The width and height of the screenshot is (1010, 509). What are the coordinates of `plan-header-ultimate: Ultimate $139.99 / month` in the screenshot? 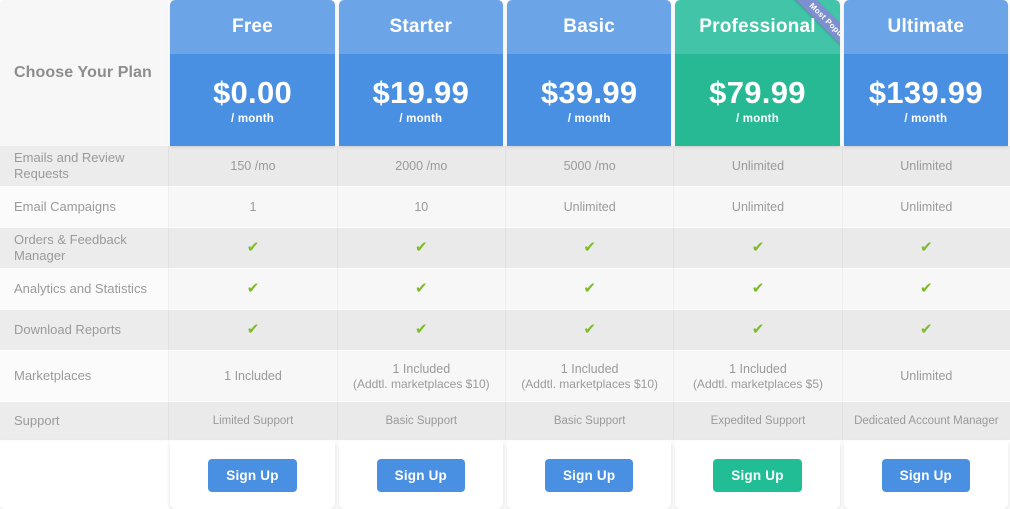 It's located at (926, 73).